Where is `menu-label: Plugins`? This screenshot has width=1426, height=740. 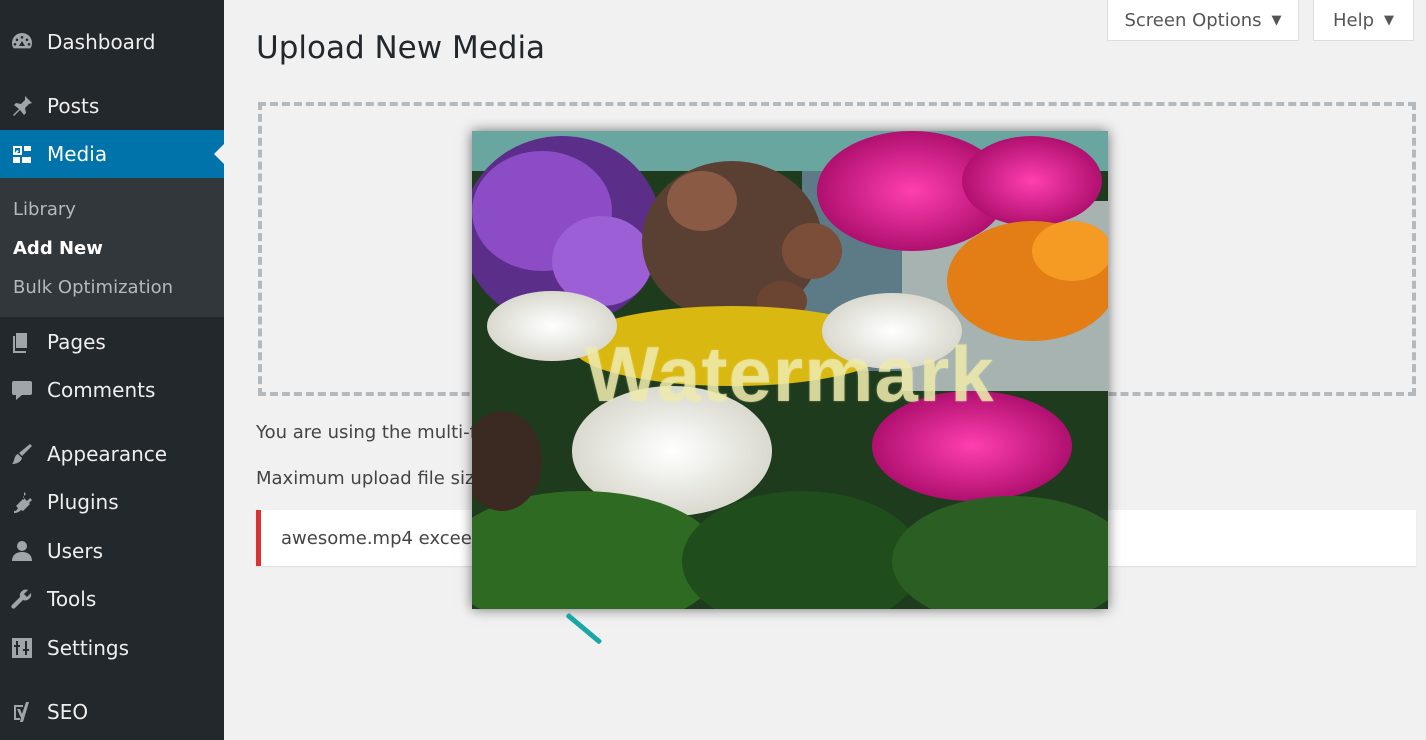
menu-label: Plugins is located at coordinates (83, 502).